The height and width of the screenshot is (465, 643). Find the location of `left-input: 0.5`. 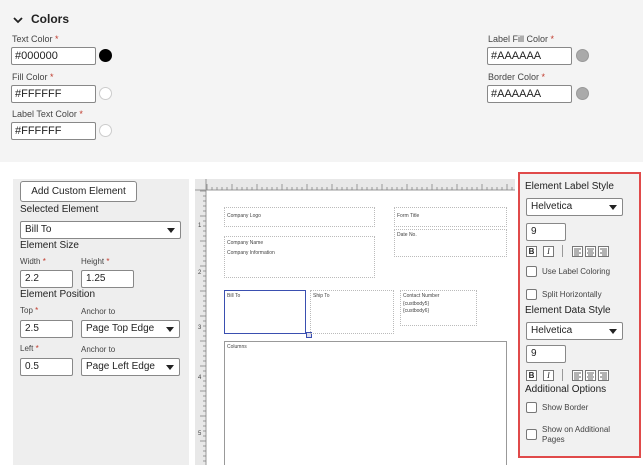

left-input: 0.5 is located at coordinates (46, 367).